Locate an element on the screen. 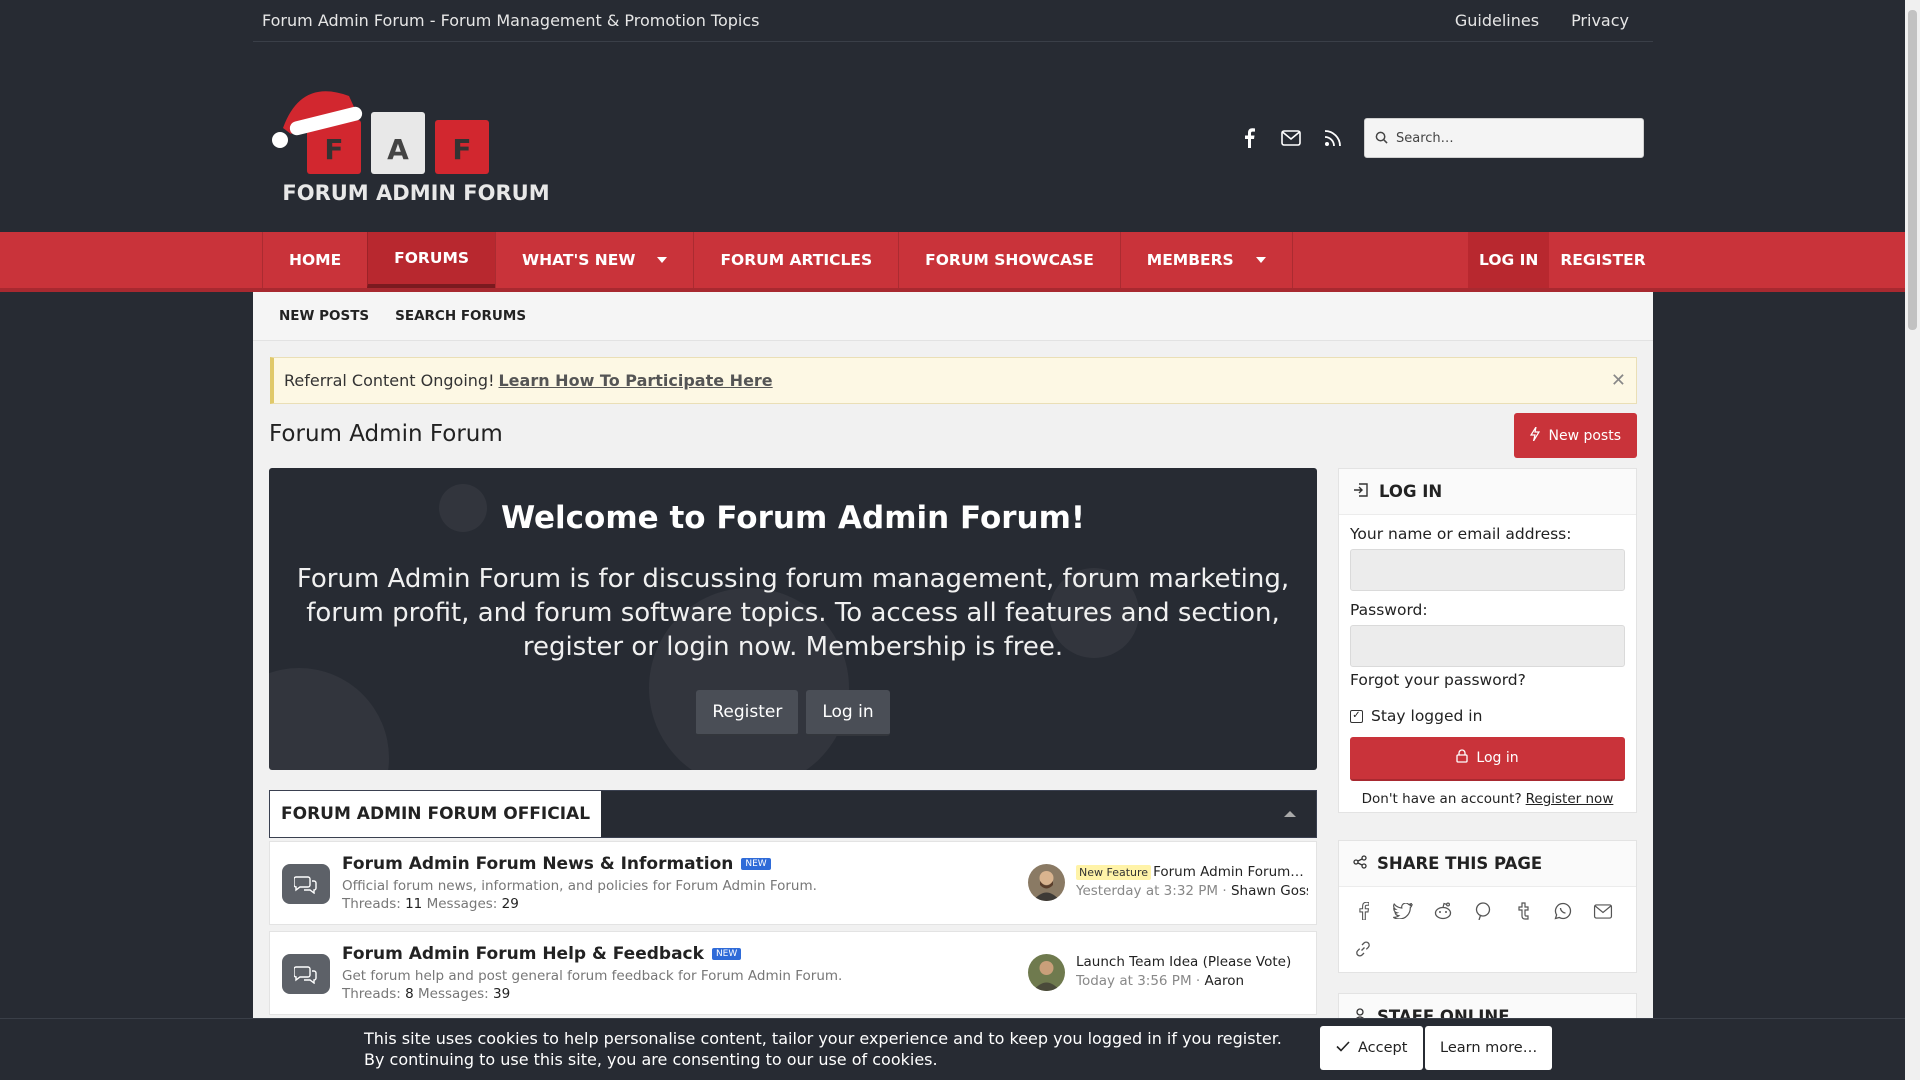  twitter-icon is located at coordinates (1403, 911).